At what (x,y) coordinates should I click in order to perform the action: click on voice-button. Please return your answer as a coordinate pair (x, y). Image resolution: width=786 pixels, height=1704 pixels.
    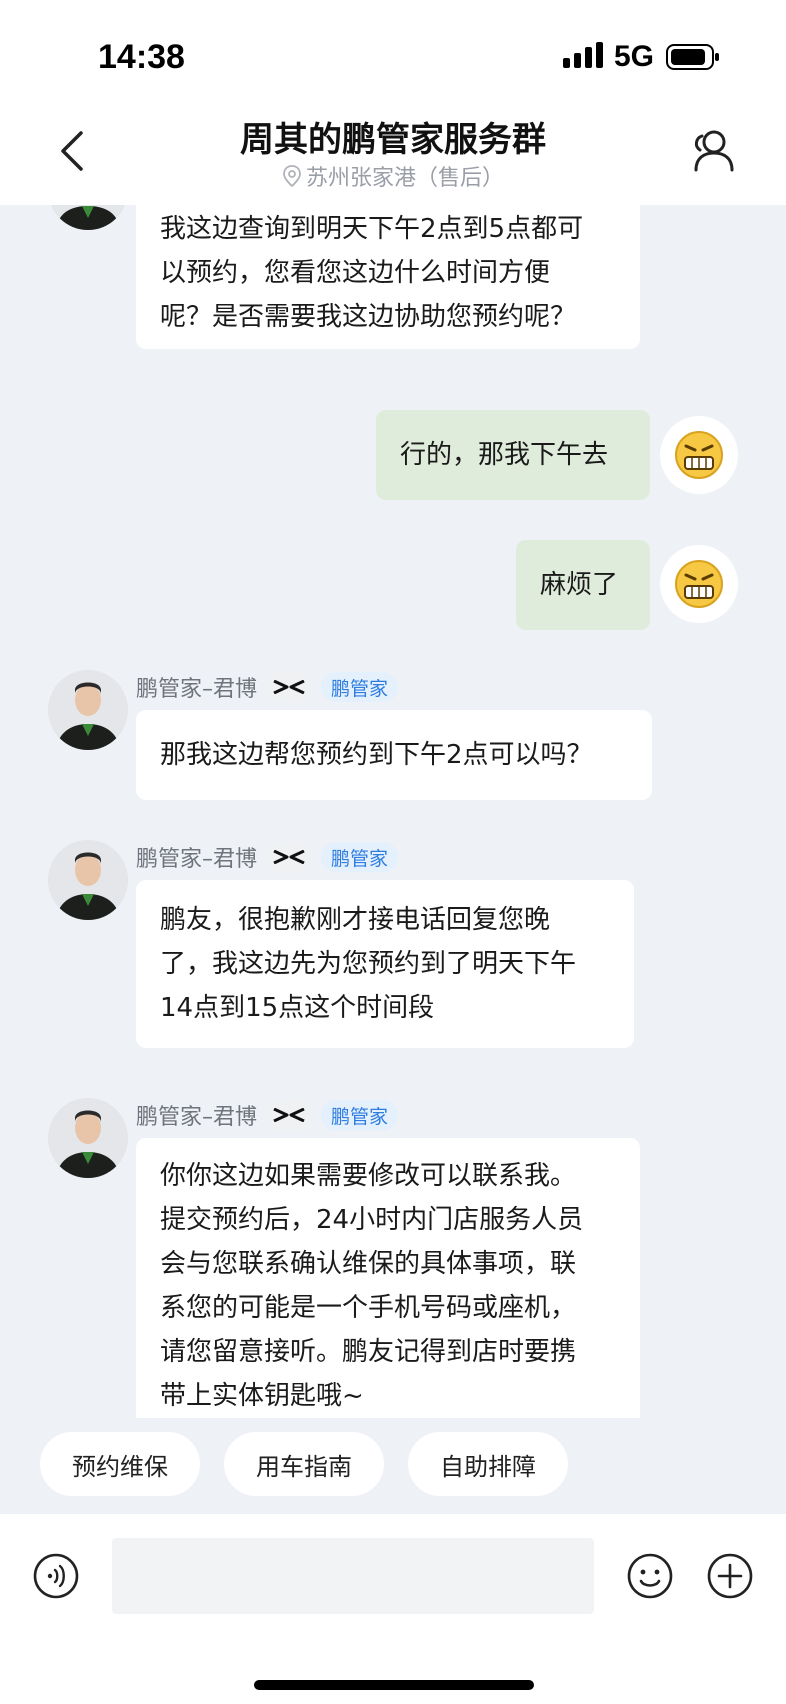
    Looking at the image, I should click on (56, 1576).